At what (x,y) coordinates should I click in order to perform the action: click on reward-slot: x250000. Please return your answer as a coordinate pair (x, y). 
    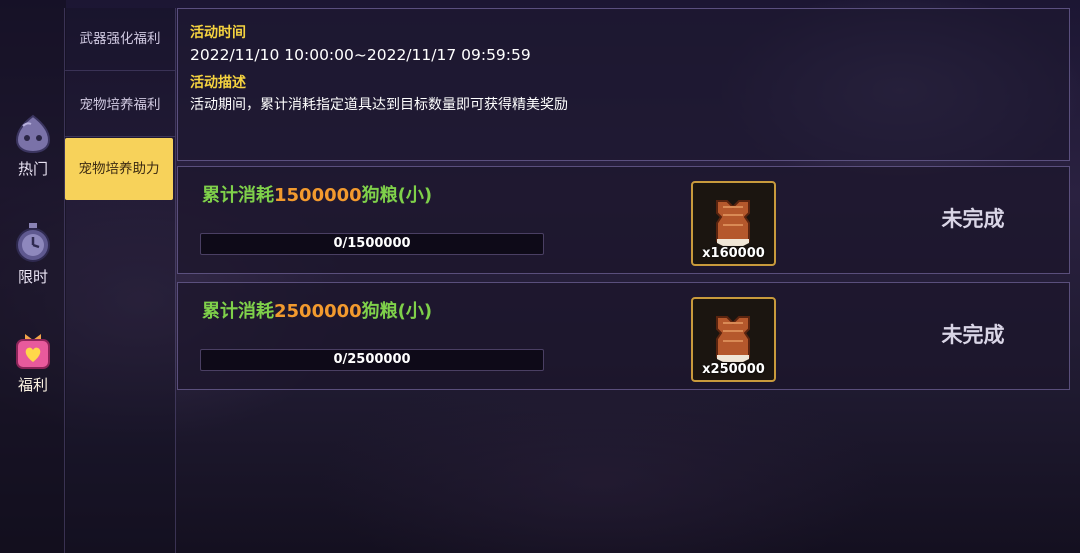
    Looking at the image, I should click on (733, 339).